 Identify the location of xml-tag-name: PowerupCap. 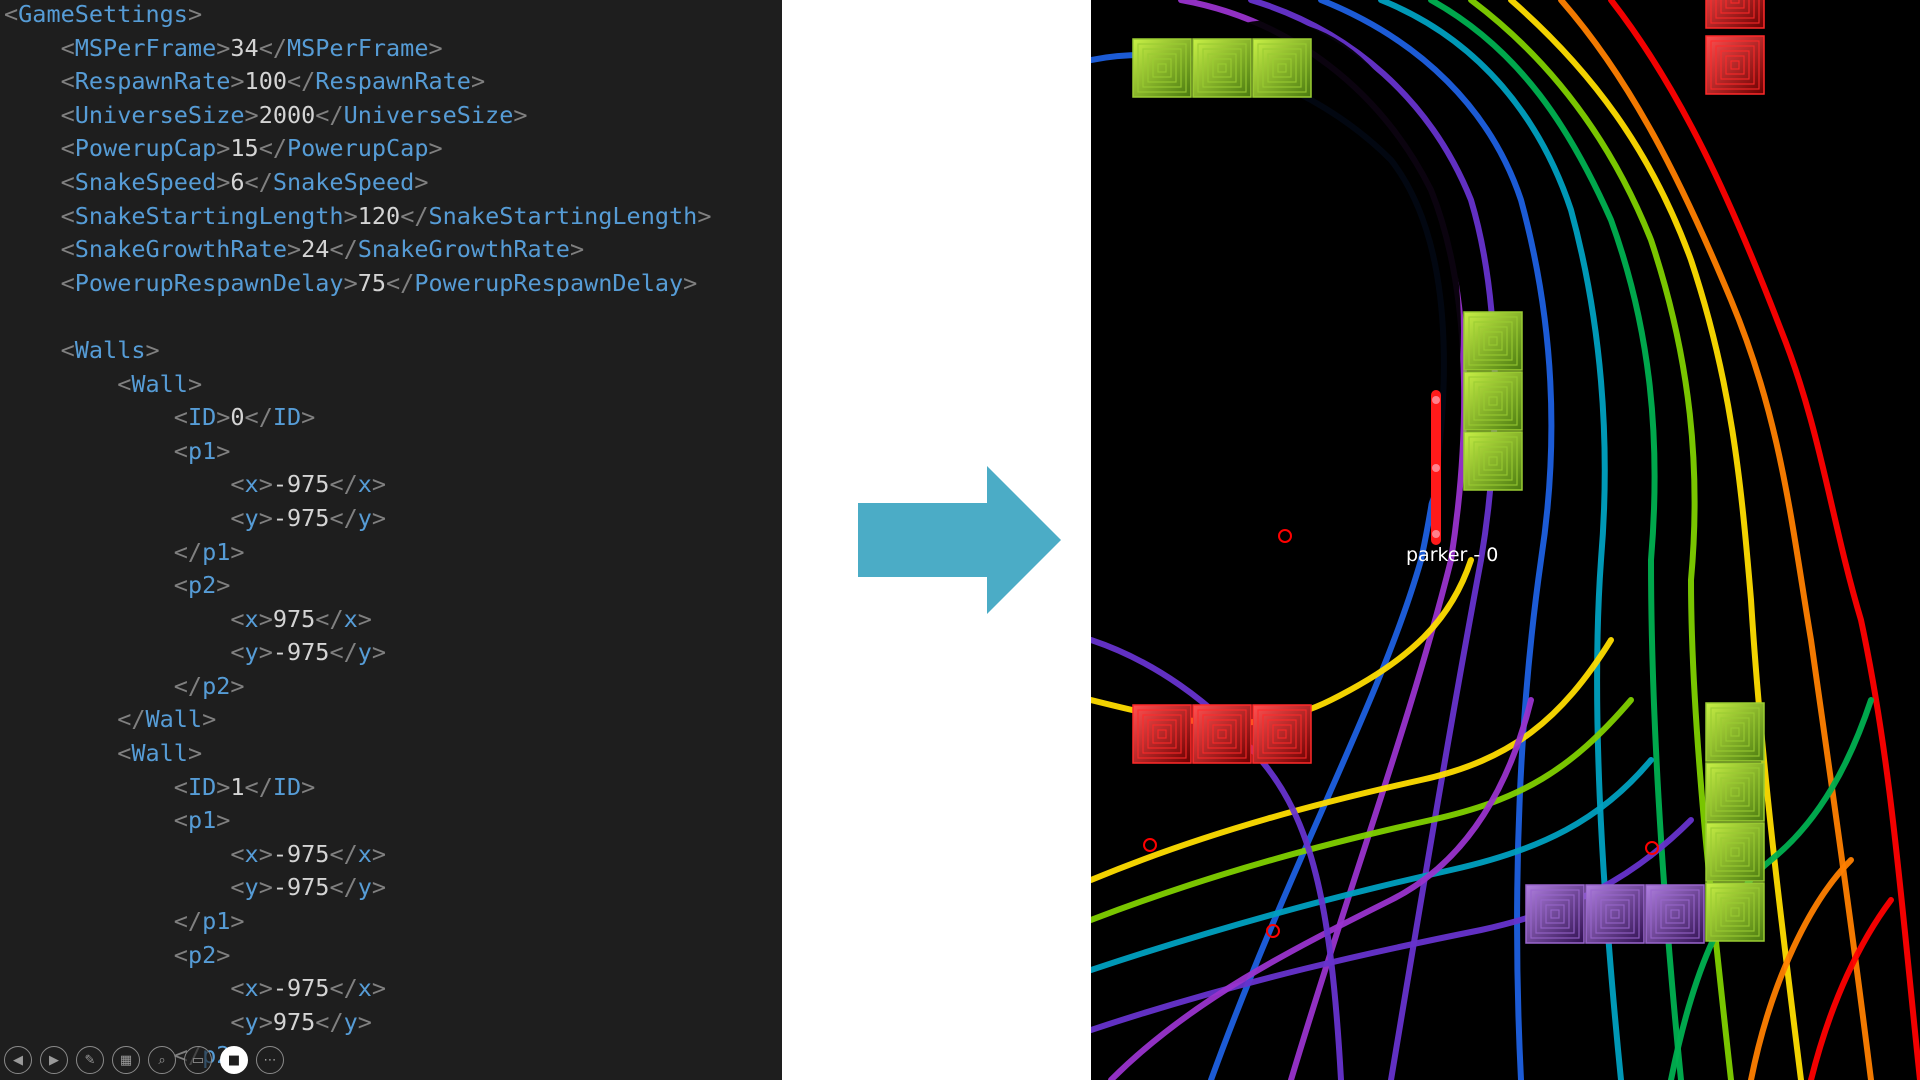
(145, 148).